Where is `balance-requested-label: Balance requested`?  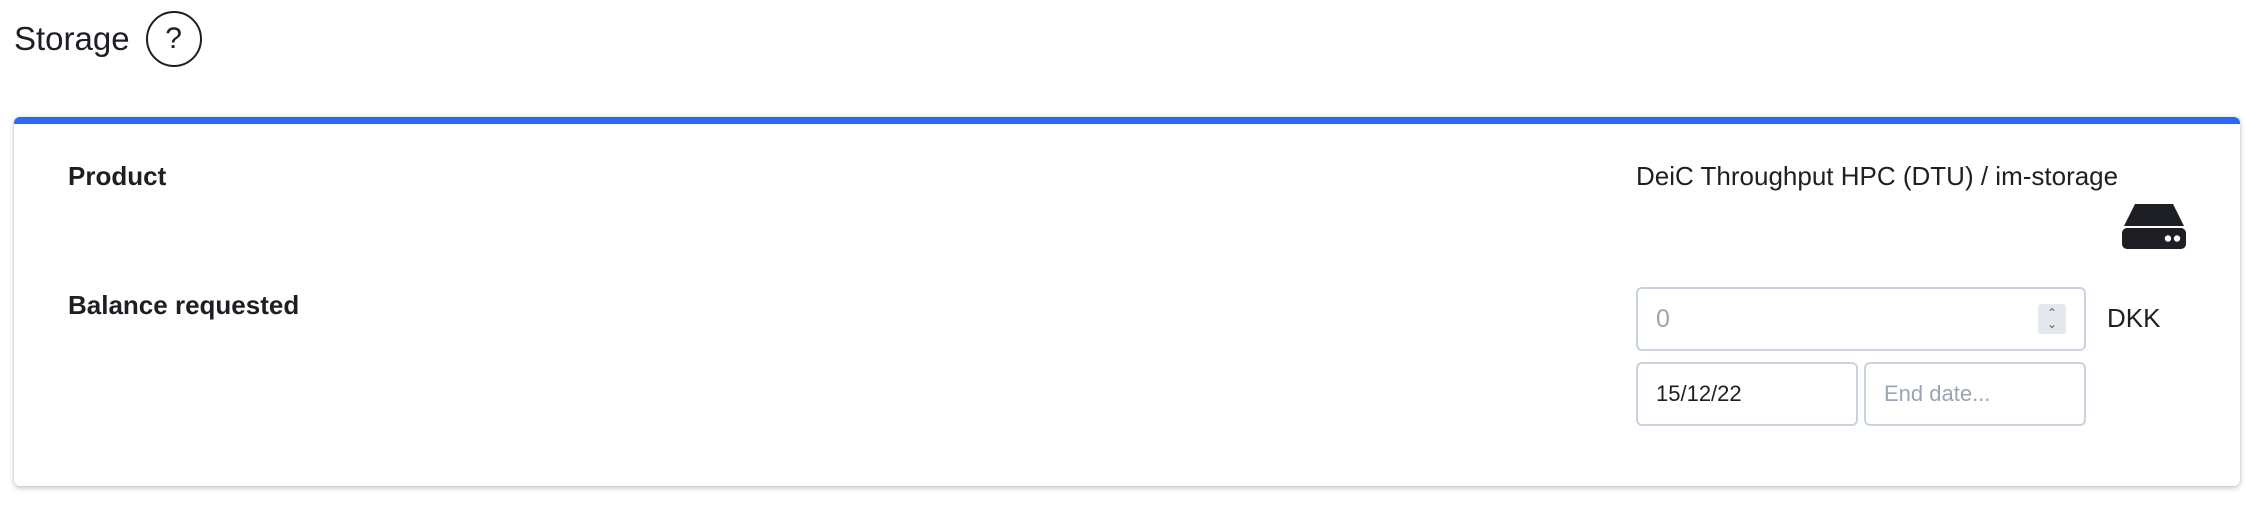
balance-requested-label: Balance requested is located at coordinates (184, 305).